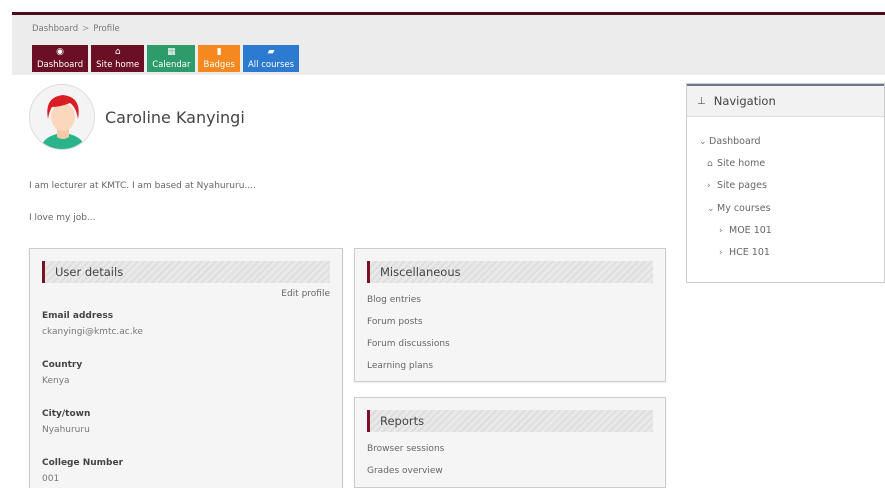 The height and width of the screenshot is (488, 885). What do you see at coordinates (516, 344) in the screenshot?
I see `forum-discussions-link: Forum discussions` at bounding box center [516, 344].